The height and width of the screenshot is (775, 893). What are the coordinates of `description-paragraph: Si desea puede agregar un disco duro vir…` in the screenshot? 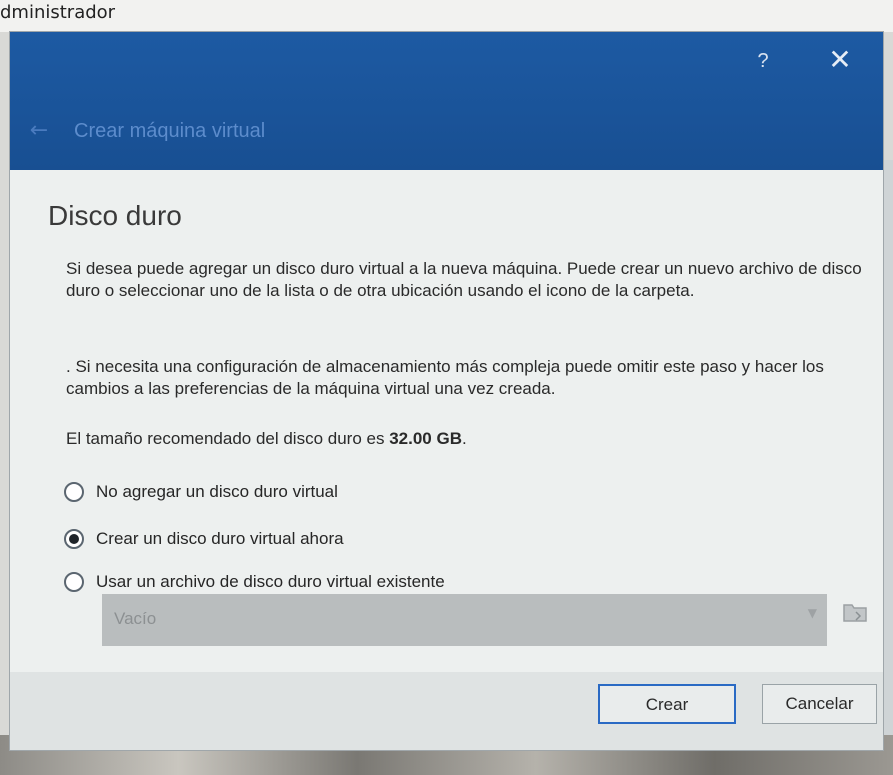 It's located at (464, 279).